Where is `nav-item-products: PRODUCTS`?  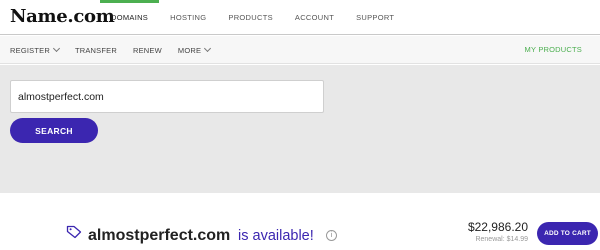 nav-item-products: PRODUCTS is located at coordinates (250, 17).